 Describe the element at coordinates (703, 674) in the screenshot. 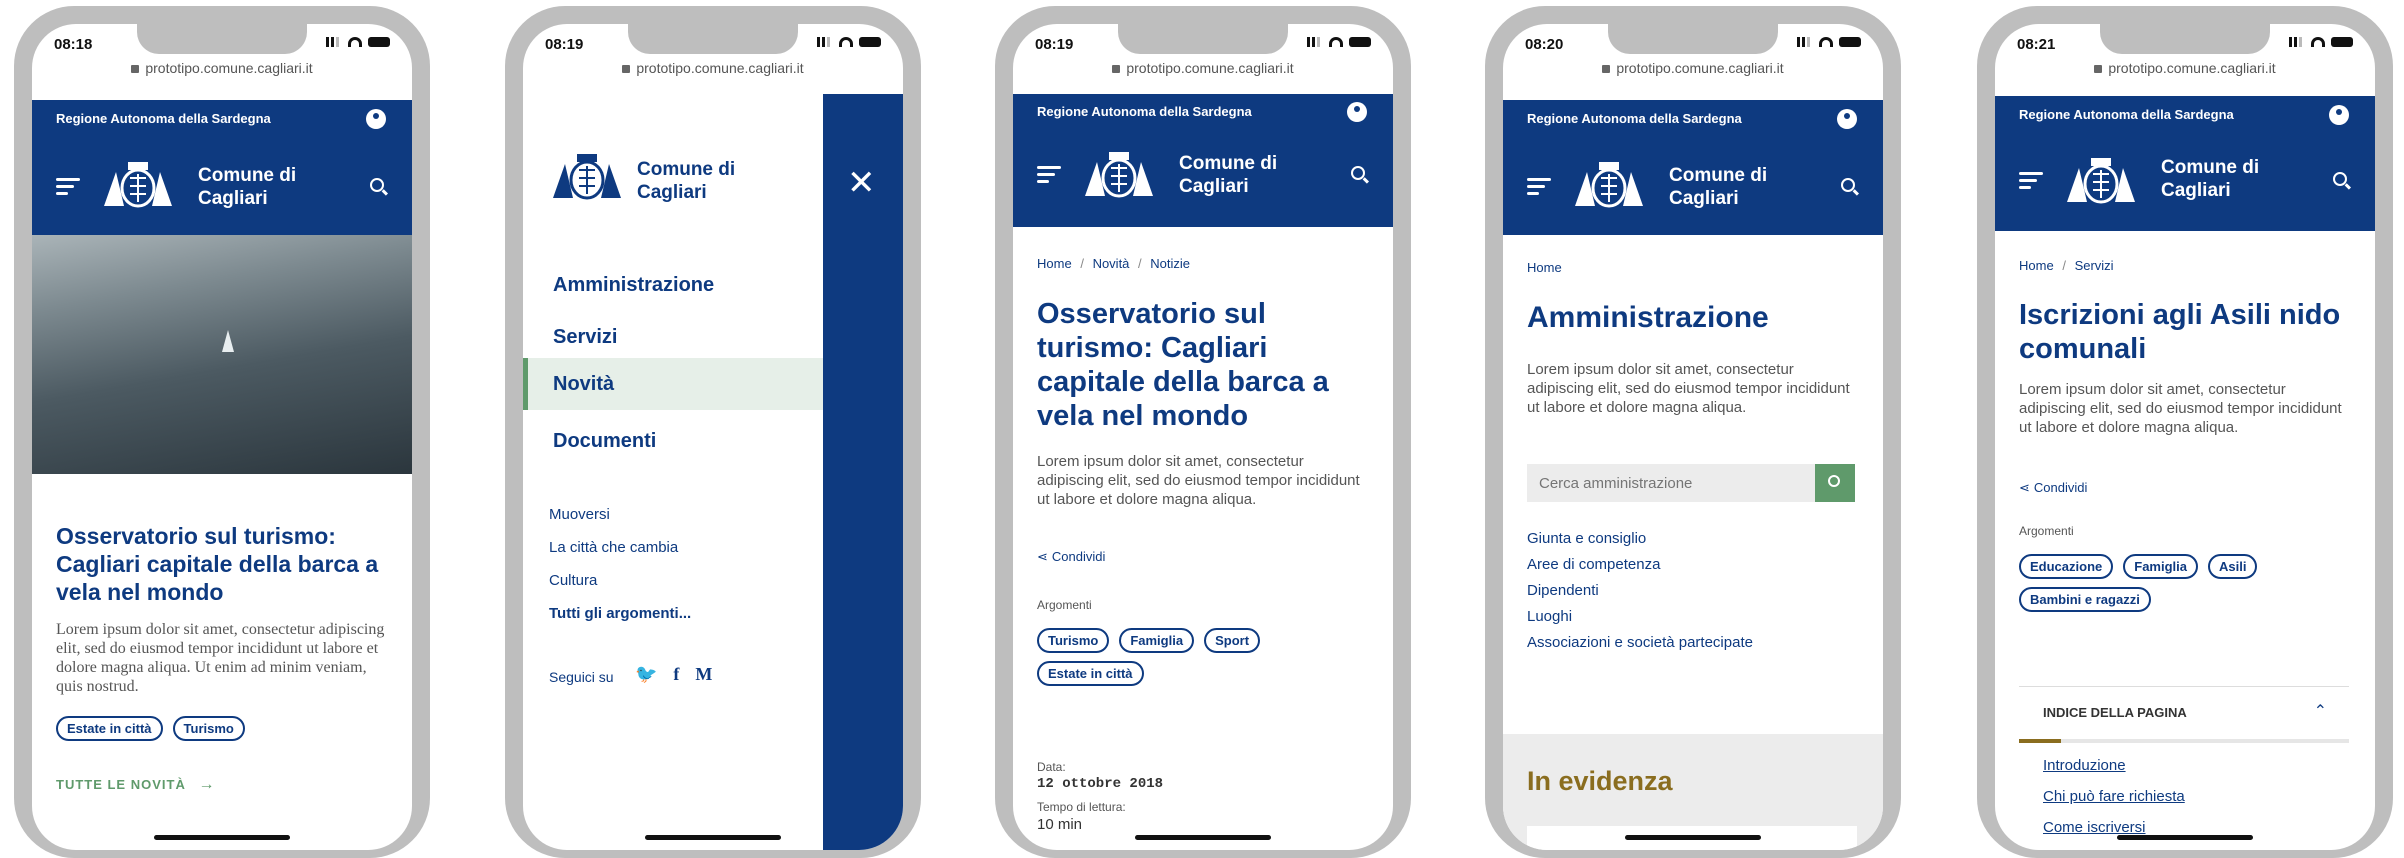

I see `medium-icon: M` at that location.